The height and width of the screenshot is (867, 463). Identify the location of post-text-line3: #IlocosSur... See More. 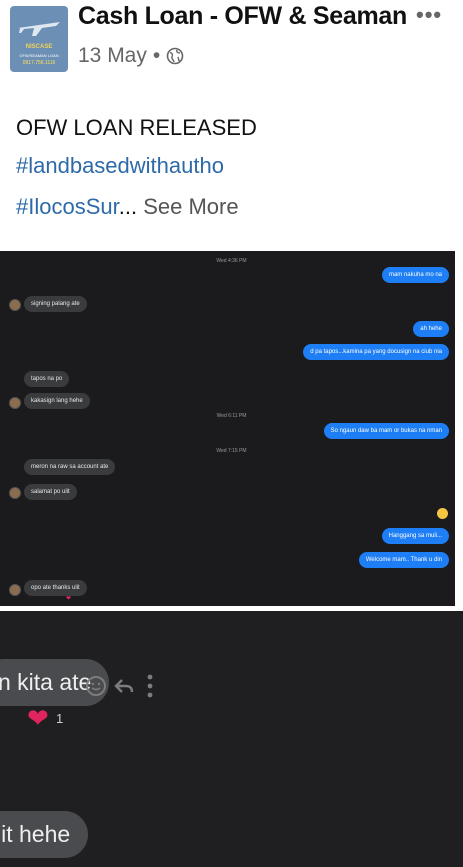
(127, 207).